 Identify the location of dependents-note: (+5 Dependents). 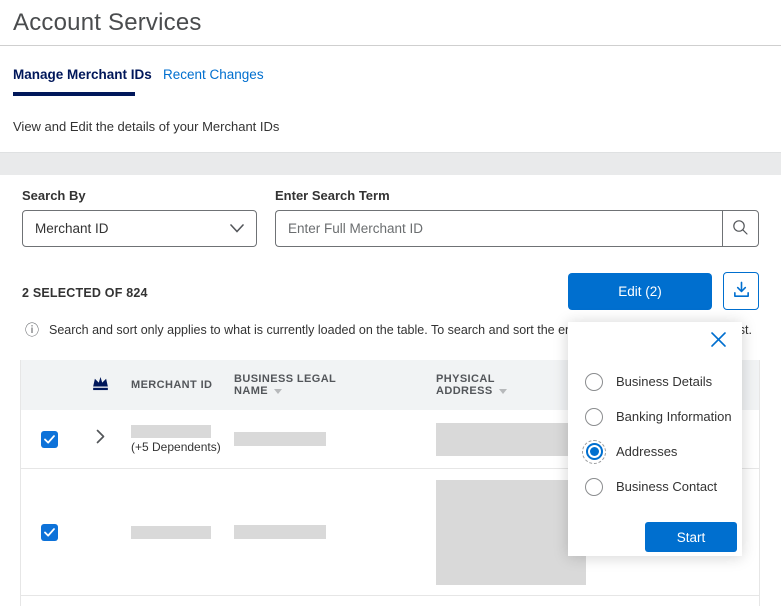
(176, 446).